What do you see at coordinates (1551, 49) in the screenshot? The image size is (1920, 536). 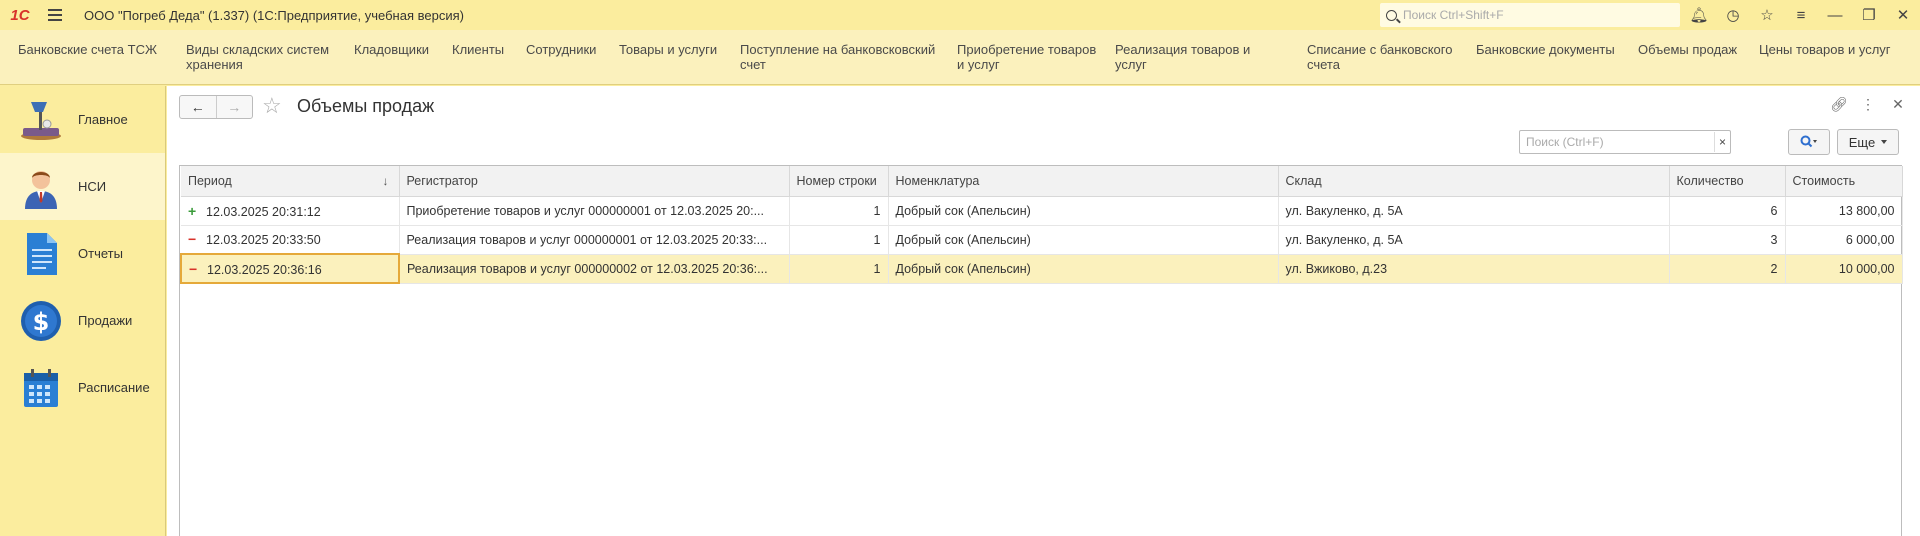 I see `menu-item-bank-documents: Банковские документы` at bounding box center [1551, 49].